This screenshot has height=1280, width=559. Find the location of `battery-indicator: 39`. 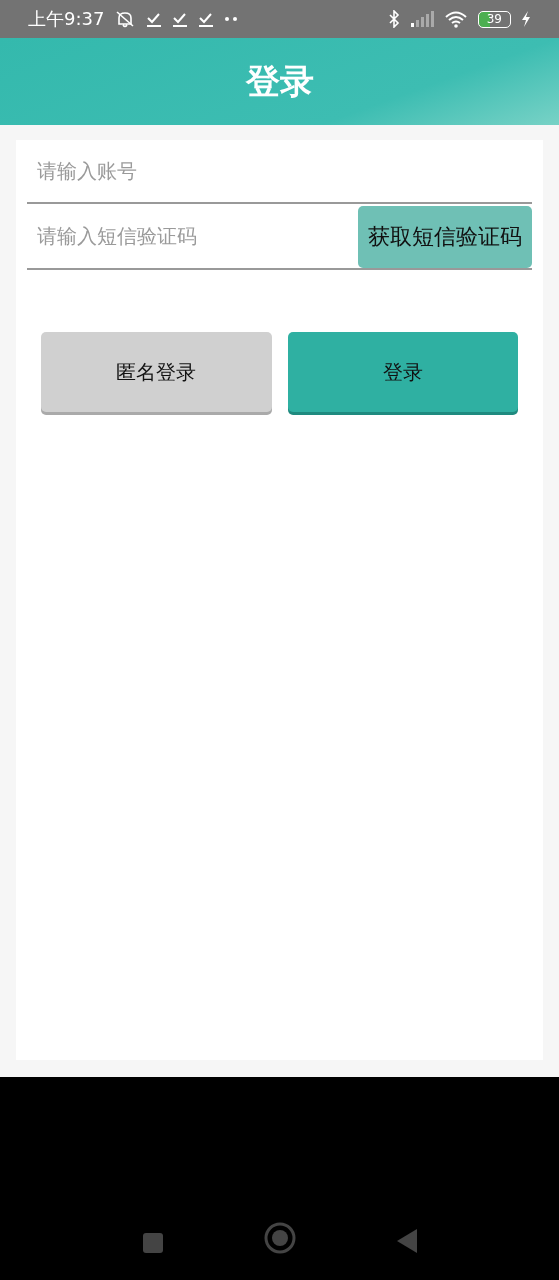

battery-indicator: 39 is located at coordinates (494, 19).